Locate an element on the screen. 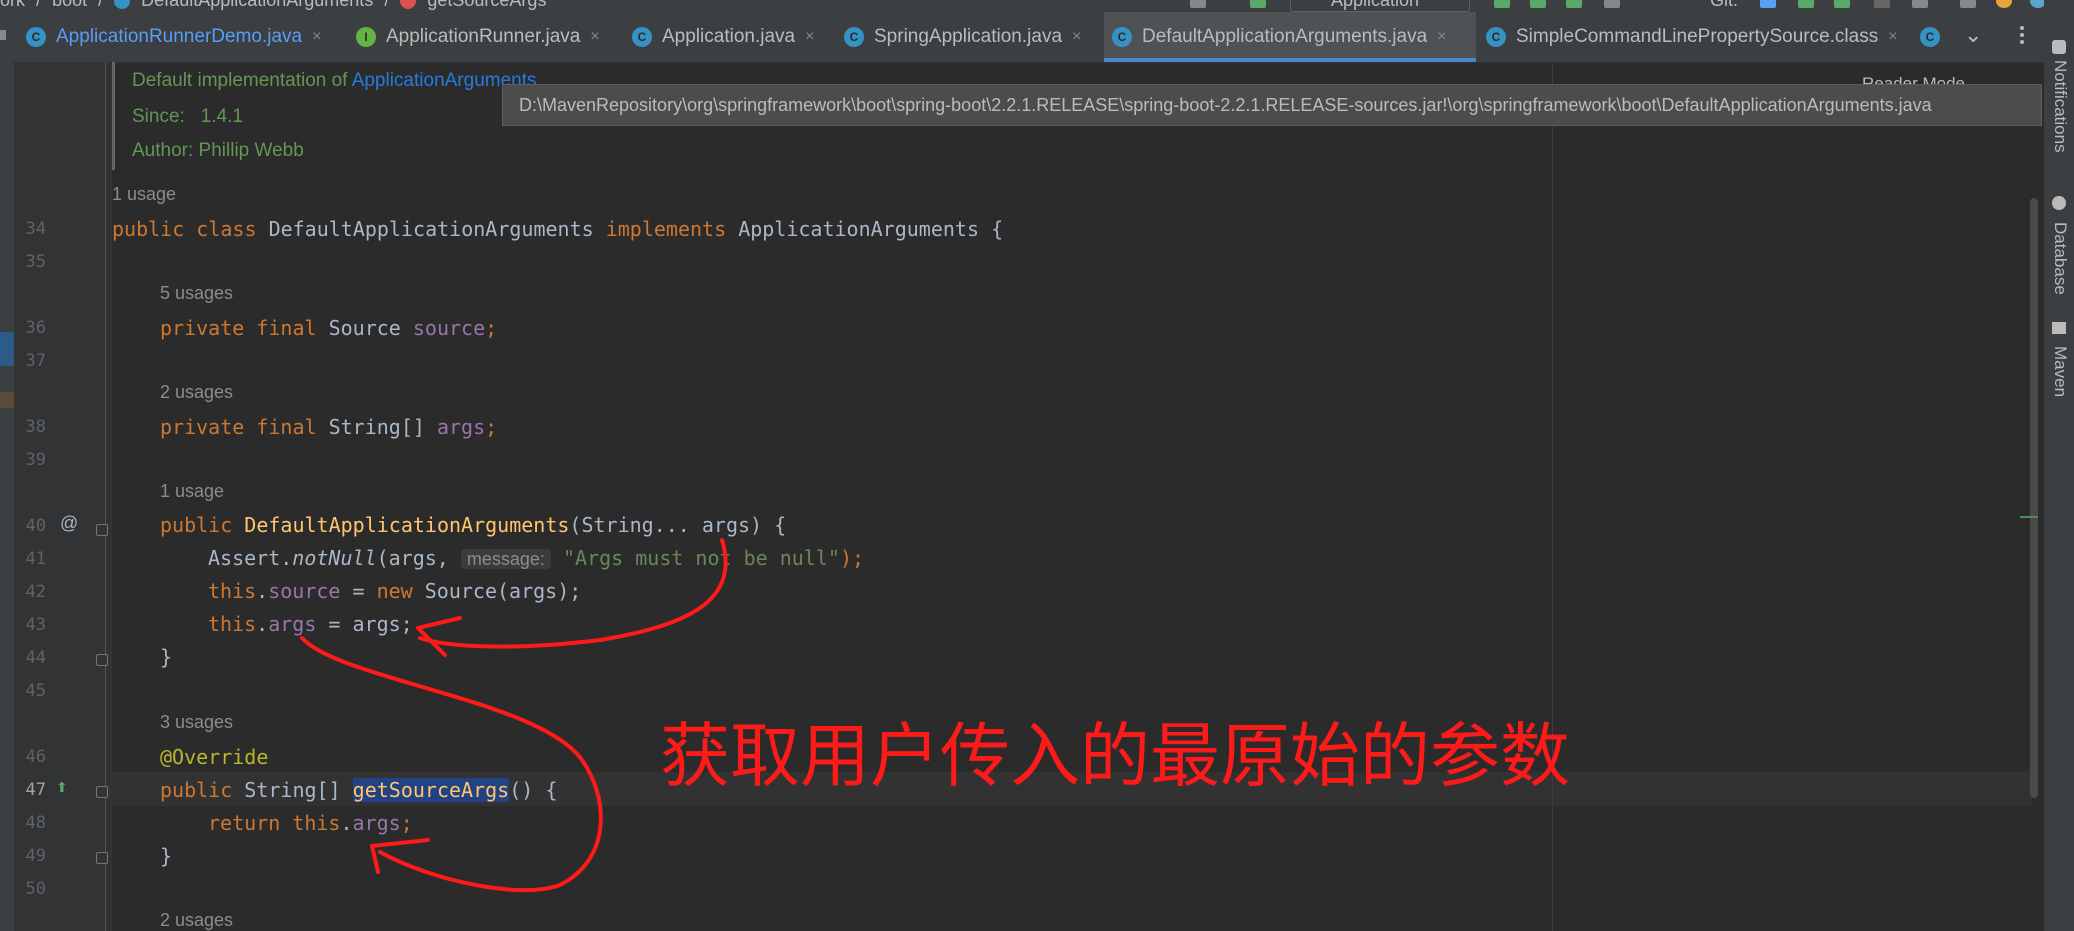 This screenshot has height=931, width=2074. class-icon: C is located at coordinates (642, 37).